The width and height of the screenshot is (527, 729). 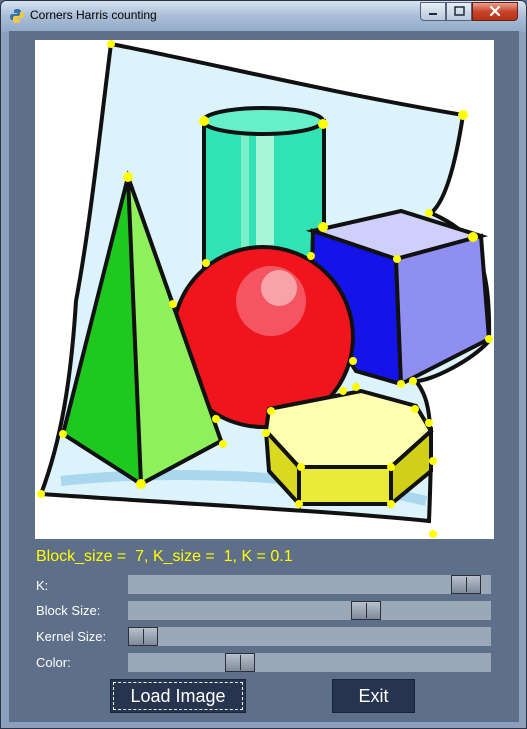 I want to click on load-image-button: Load Image, so click(x=178, y=696).